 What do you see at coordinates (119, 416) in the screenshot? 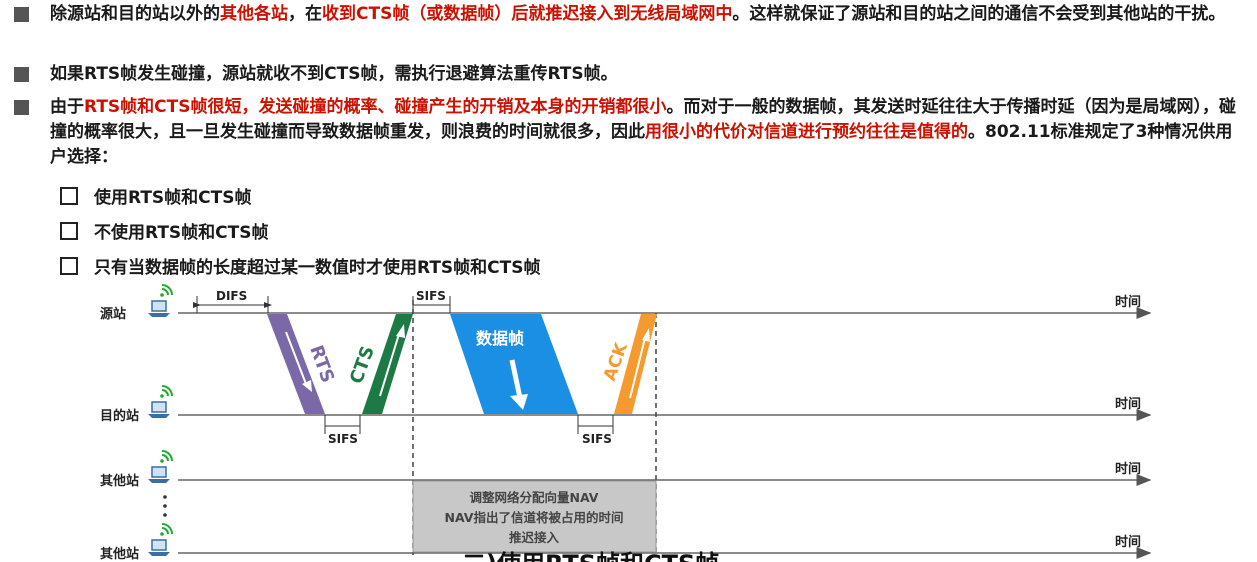
I see `station-label-destination: 目的站` at bounding box center [119, 416].